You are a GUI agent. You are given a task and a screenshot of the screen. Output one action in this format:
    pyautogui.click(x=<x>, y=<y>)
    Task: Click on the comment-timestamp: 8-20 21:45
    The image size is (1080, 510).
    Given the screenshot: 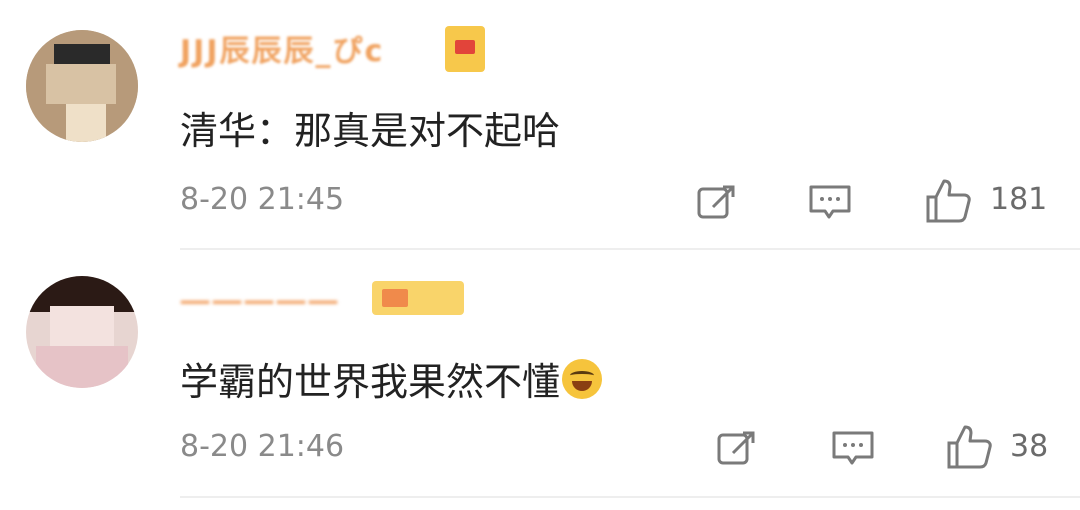 What is the action you would take?
    pyautogui.click(x=262, y=199)
    